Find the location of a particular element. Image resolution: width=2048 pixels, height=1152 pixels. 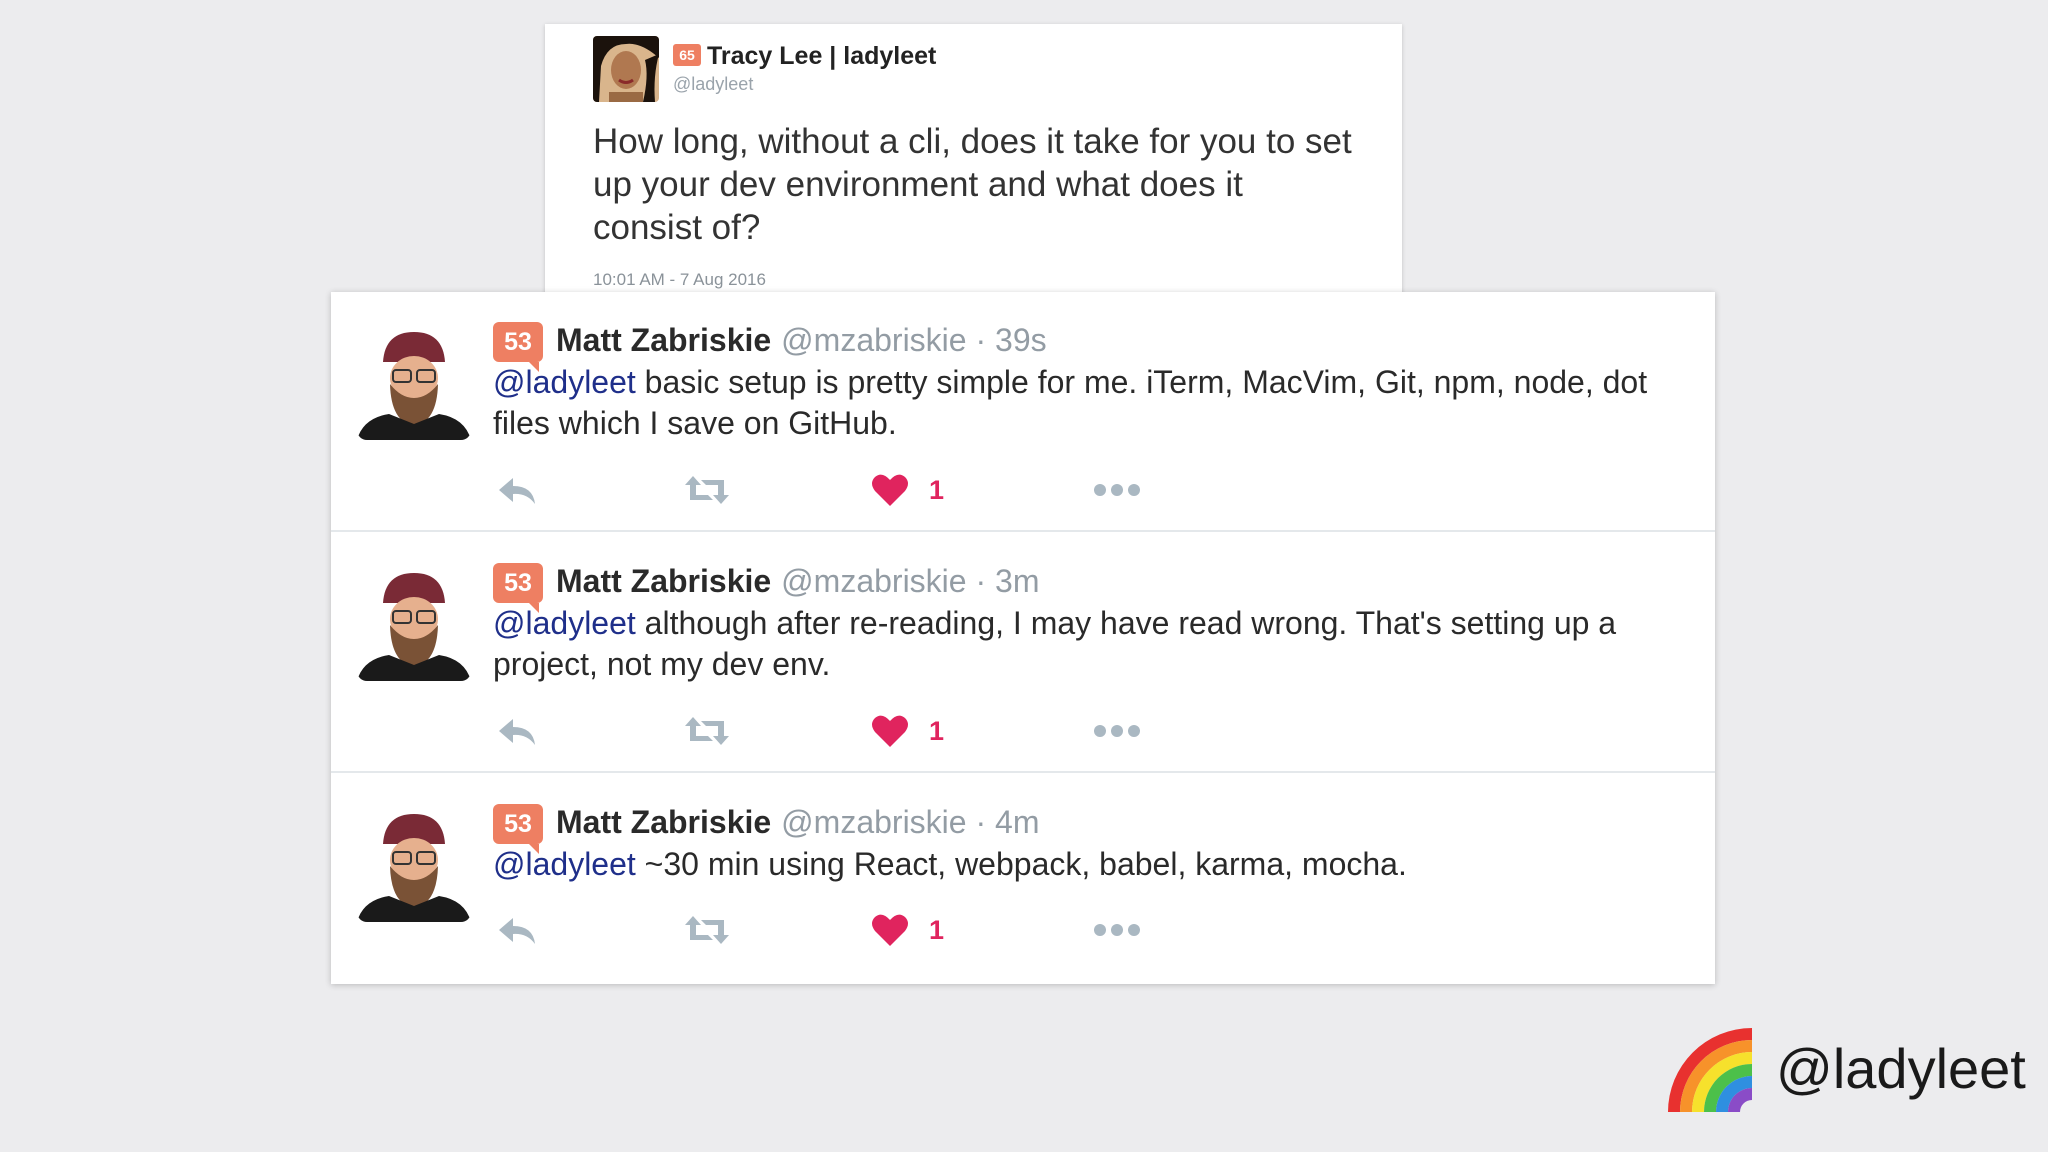

author-meta: @mzabriskie · 4m is located at coordinates (910, 822).